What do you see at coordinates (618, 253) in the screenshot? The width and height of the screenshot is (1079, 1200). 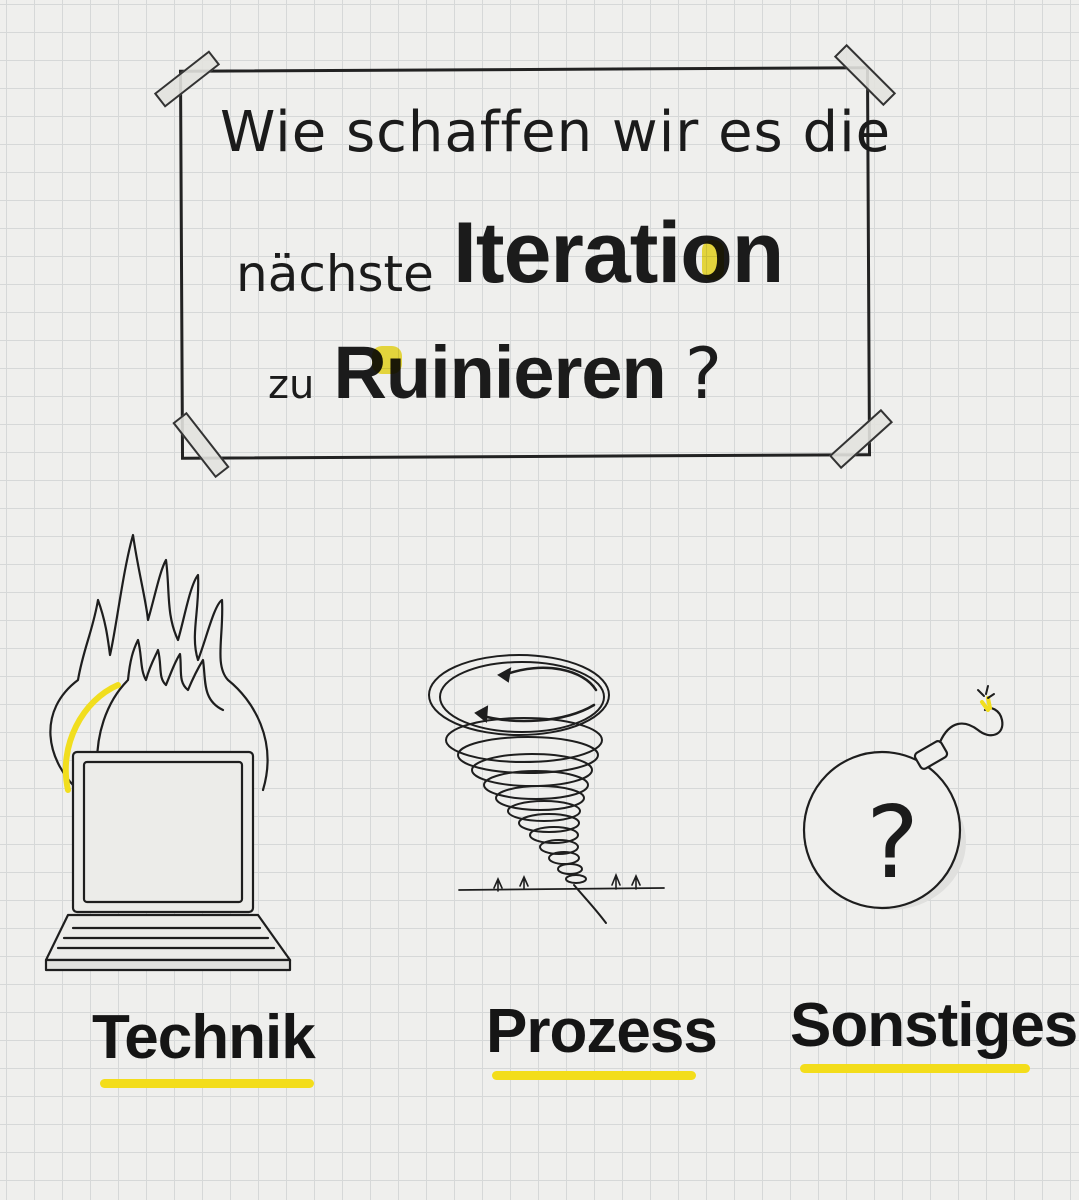 I see `question-emphasis-iteration: Iteration` at bounding box center [618, 253].